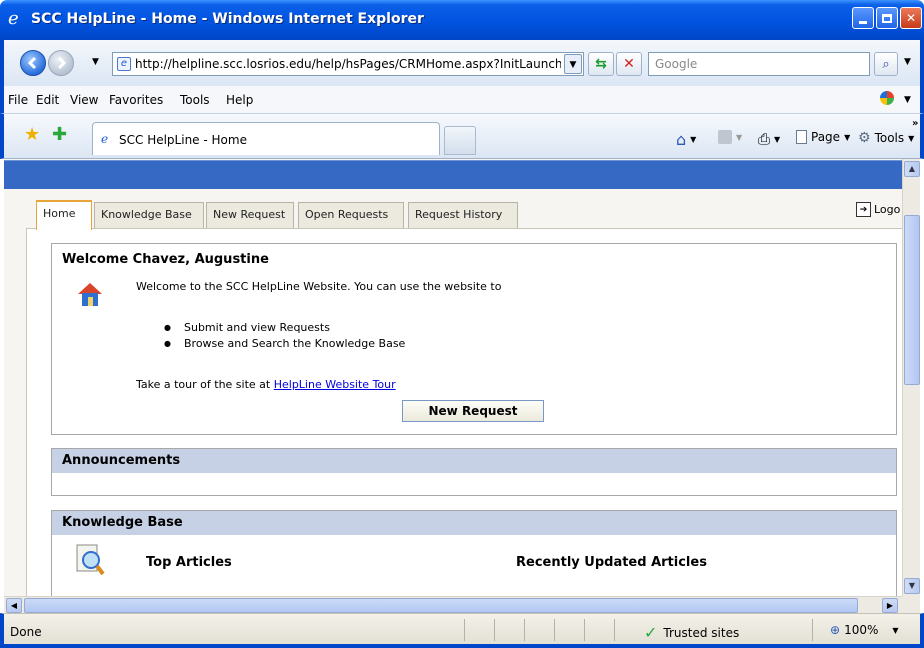 Image resolution: width=924 pixels, height=648 pixels. I want to click on tools-menu-label: Tools, so click(889, 138).